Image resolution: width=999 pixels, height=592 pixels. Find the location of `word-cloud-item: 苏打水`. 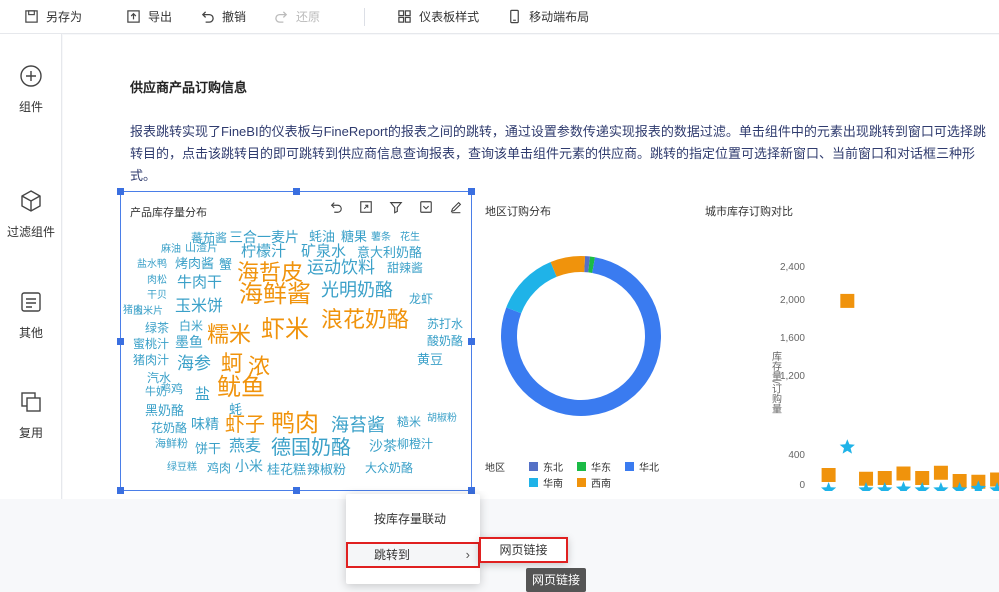

word-cloud-item: 苏打水 is located at coordinates (445, 324).